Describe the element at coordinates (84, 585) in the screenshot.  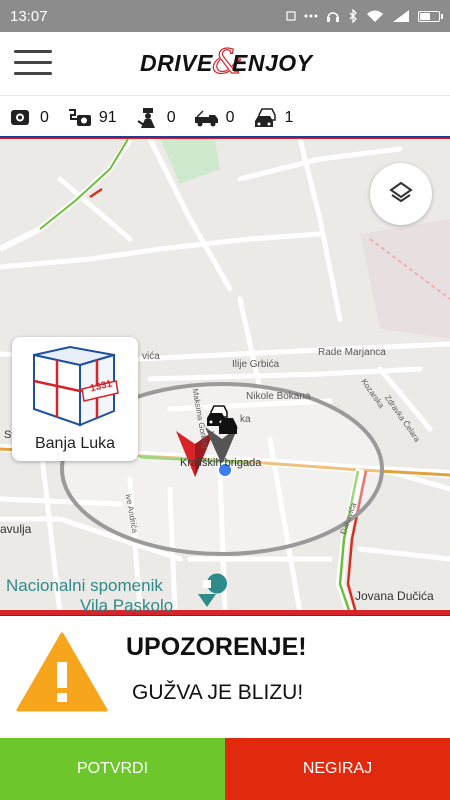
I see `poi-name-line1: Nacionalni spomenik` at that location.